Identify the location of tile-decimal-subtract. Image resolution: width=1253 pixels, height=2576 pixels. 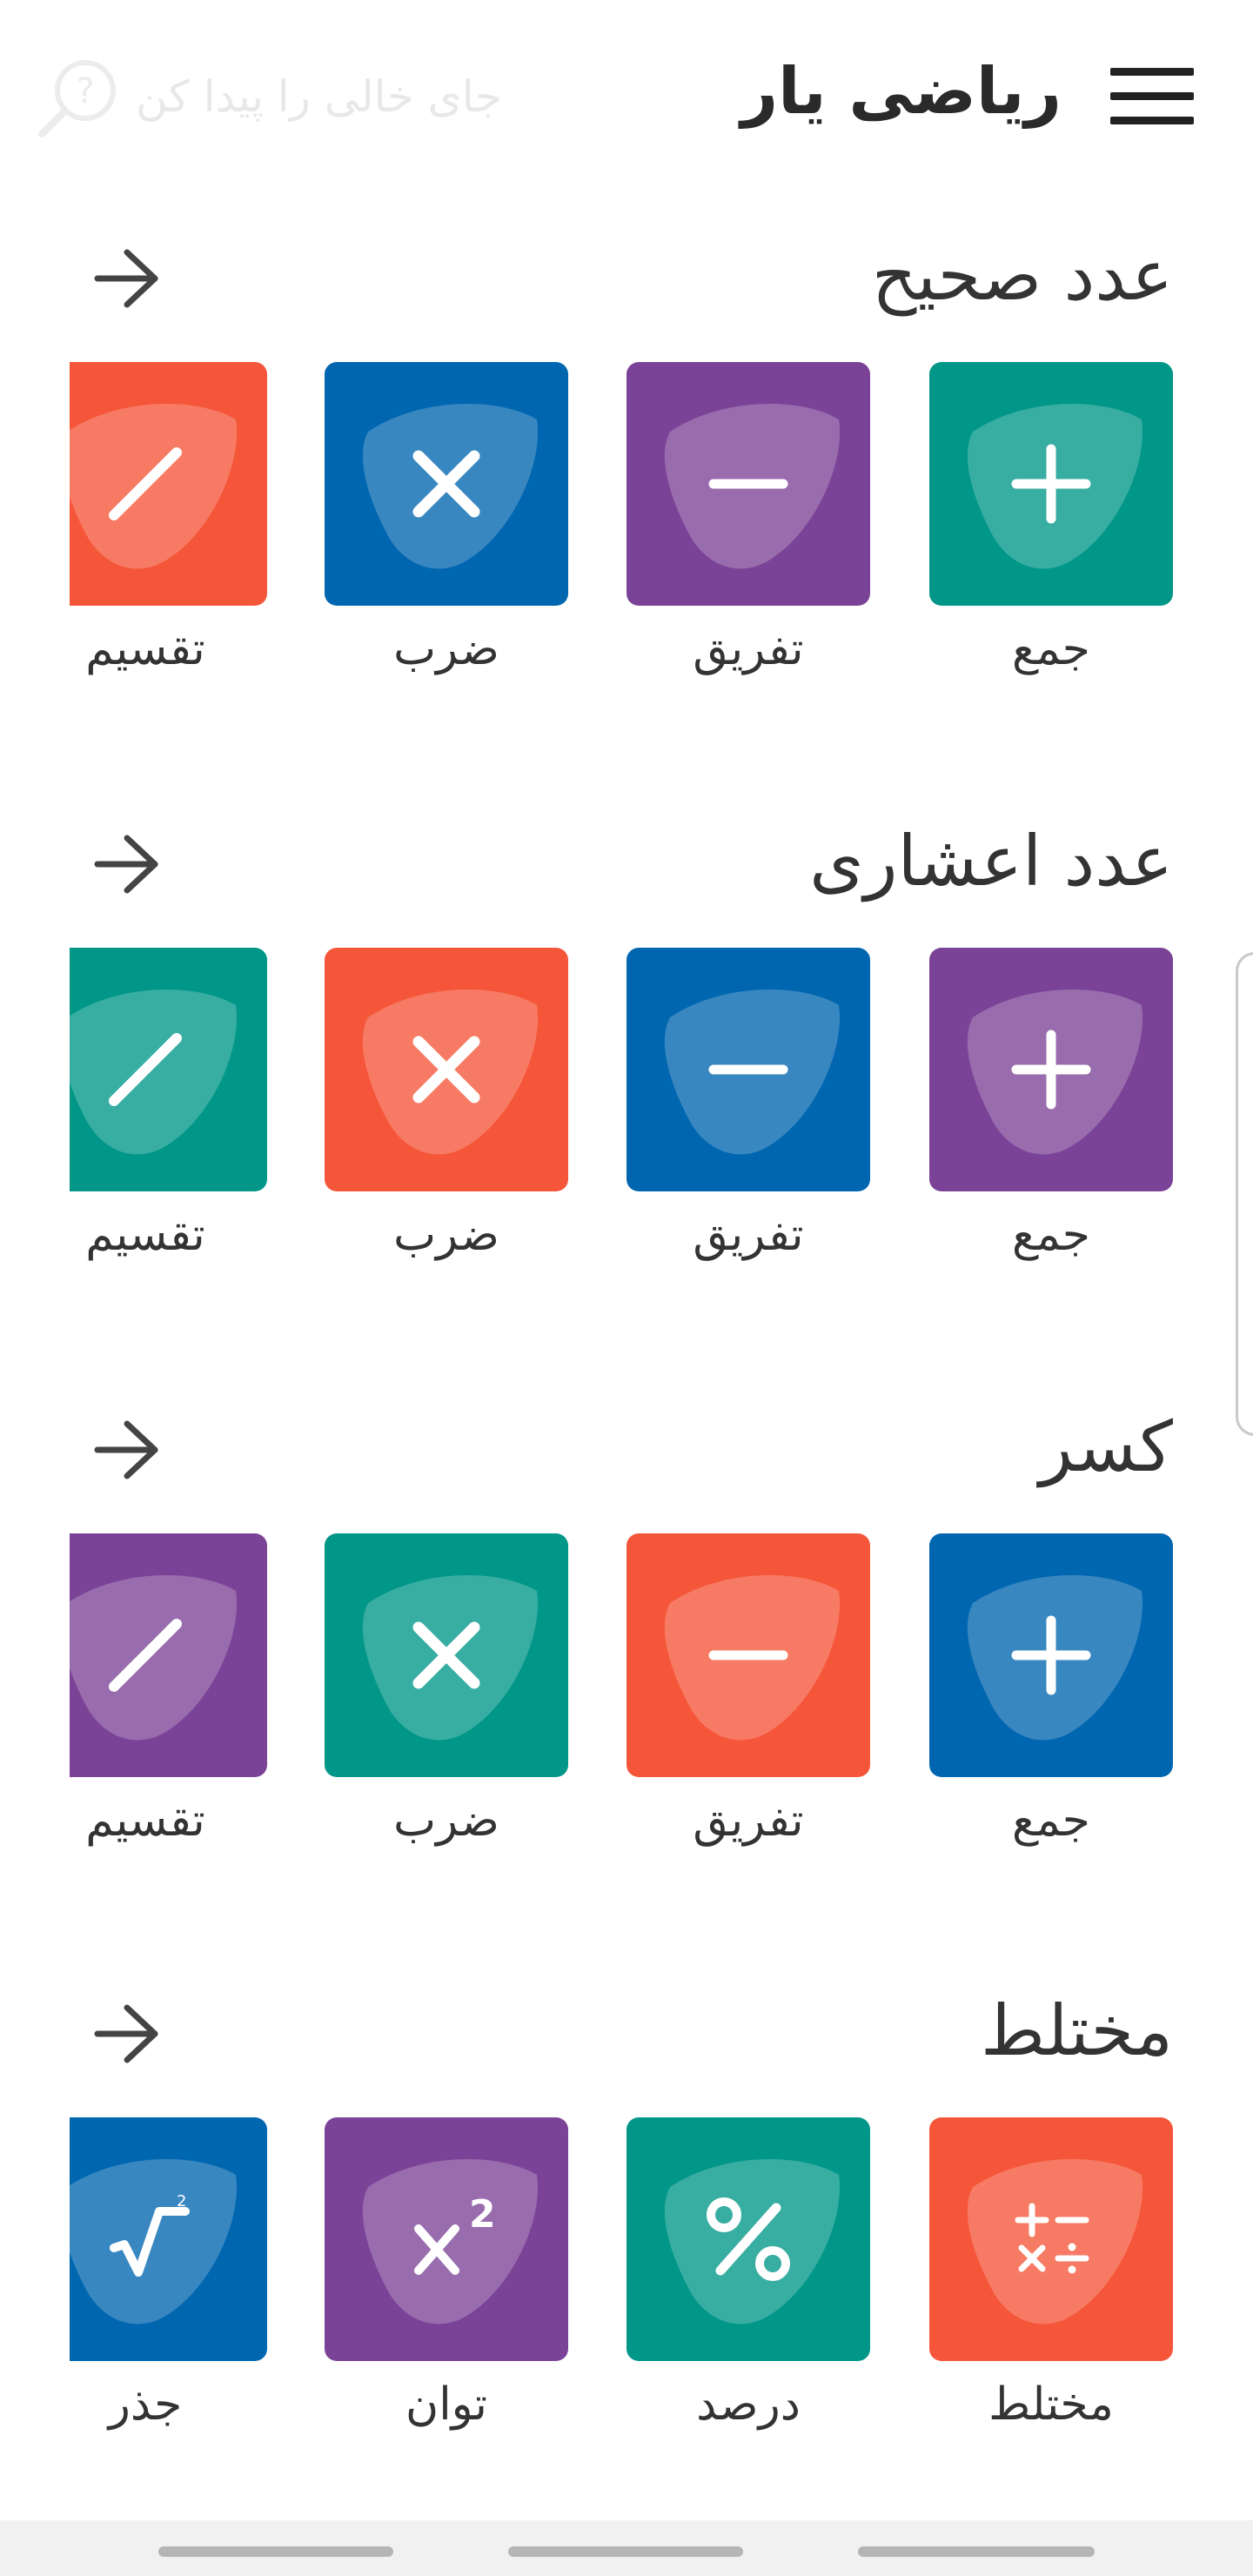
(748, 1069).